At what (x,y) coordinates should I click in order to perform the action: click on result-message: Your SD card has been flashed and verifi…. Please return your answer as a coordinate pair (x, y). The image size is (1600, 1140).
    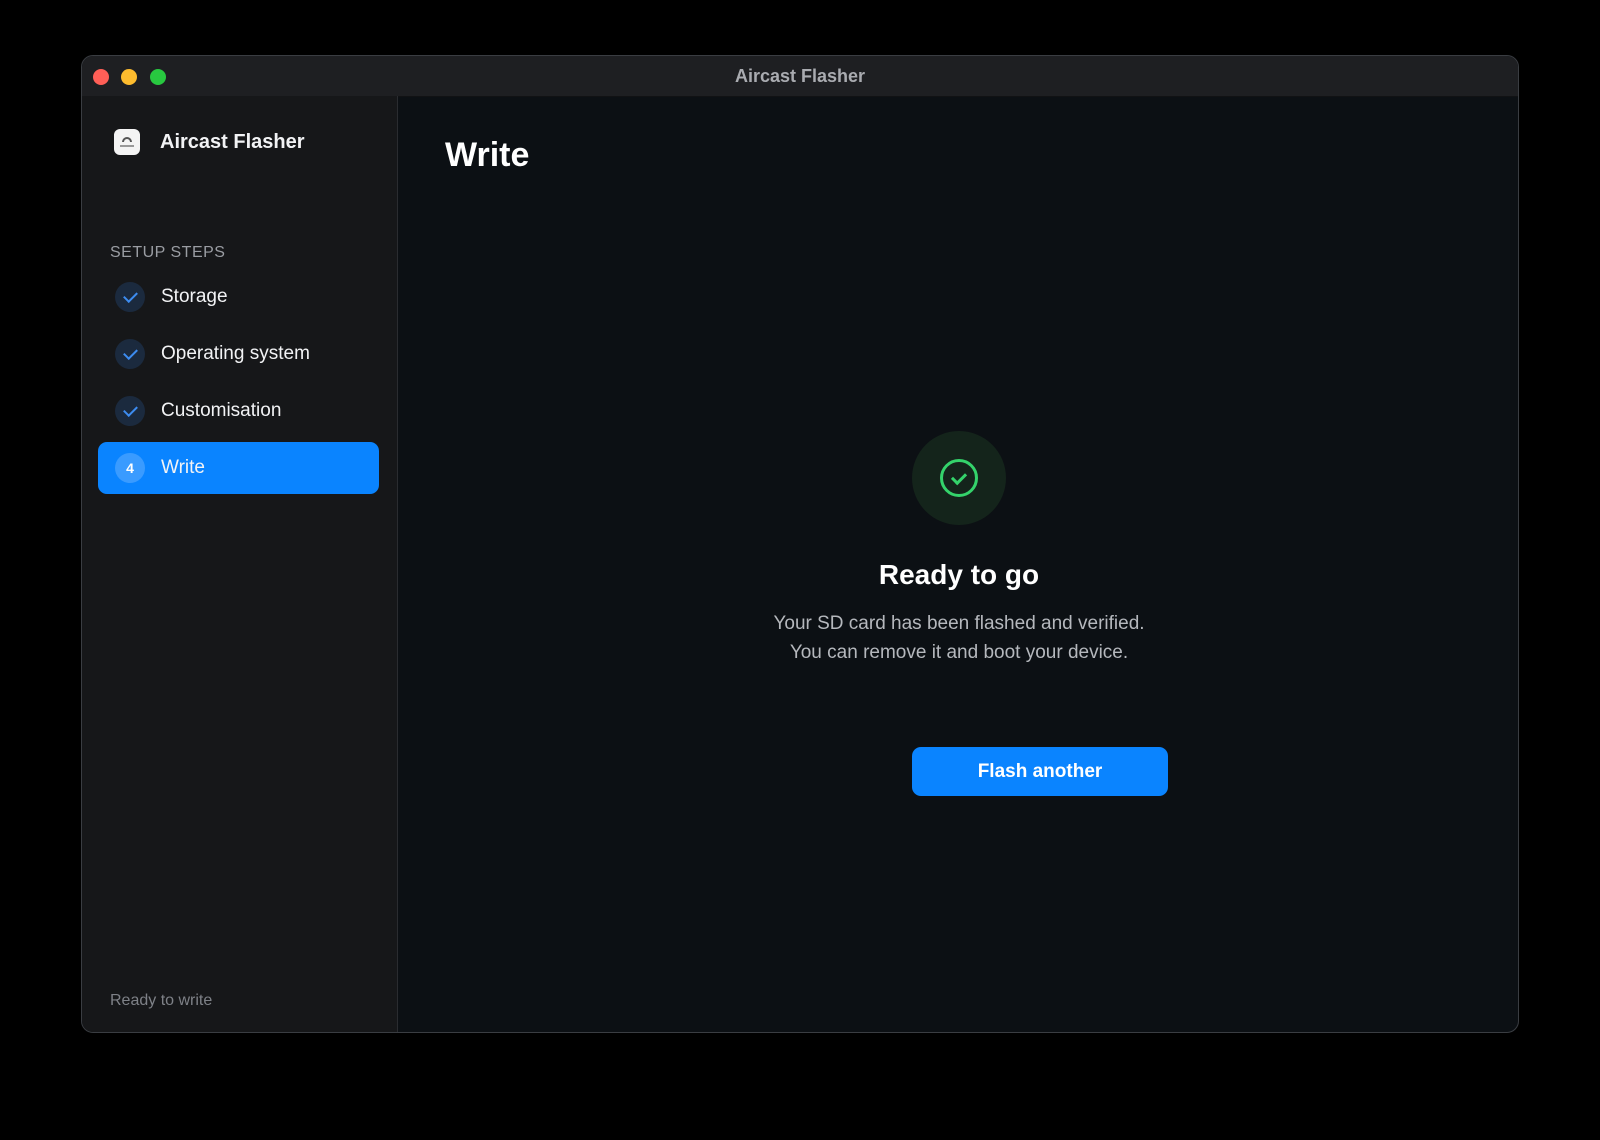
    Looking at the image, I should click on (957, 638).